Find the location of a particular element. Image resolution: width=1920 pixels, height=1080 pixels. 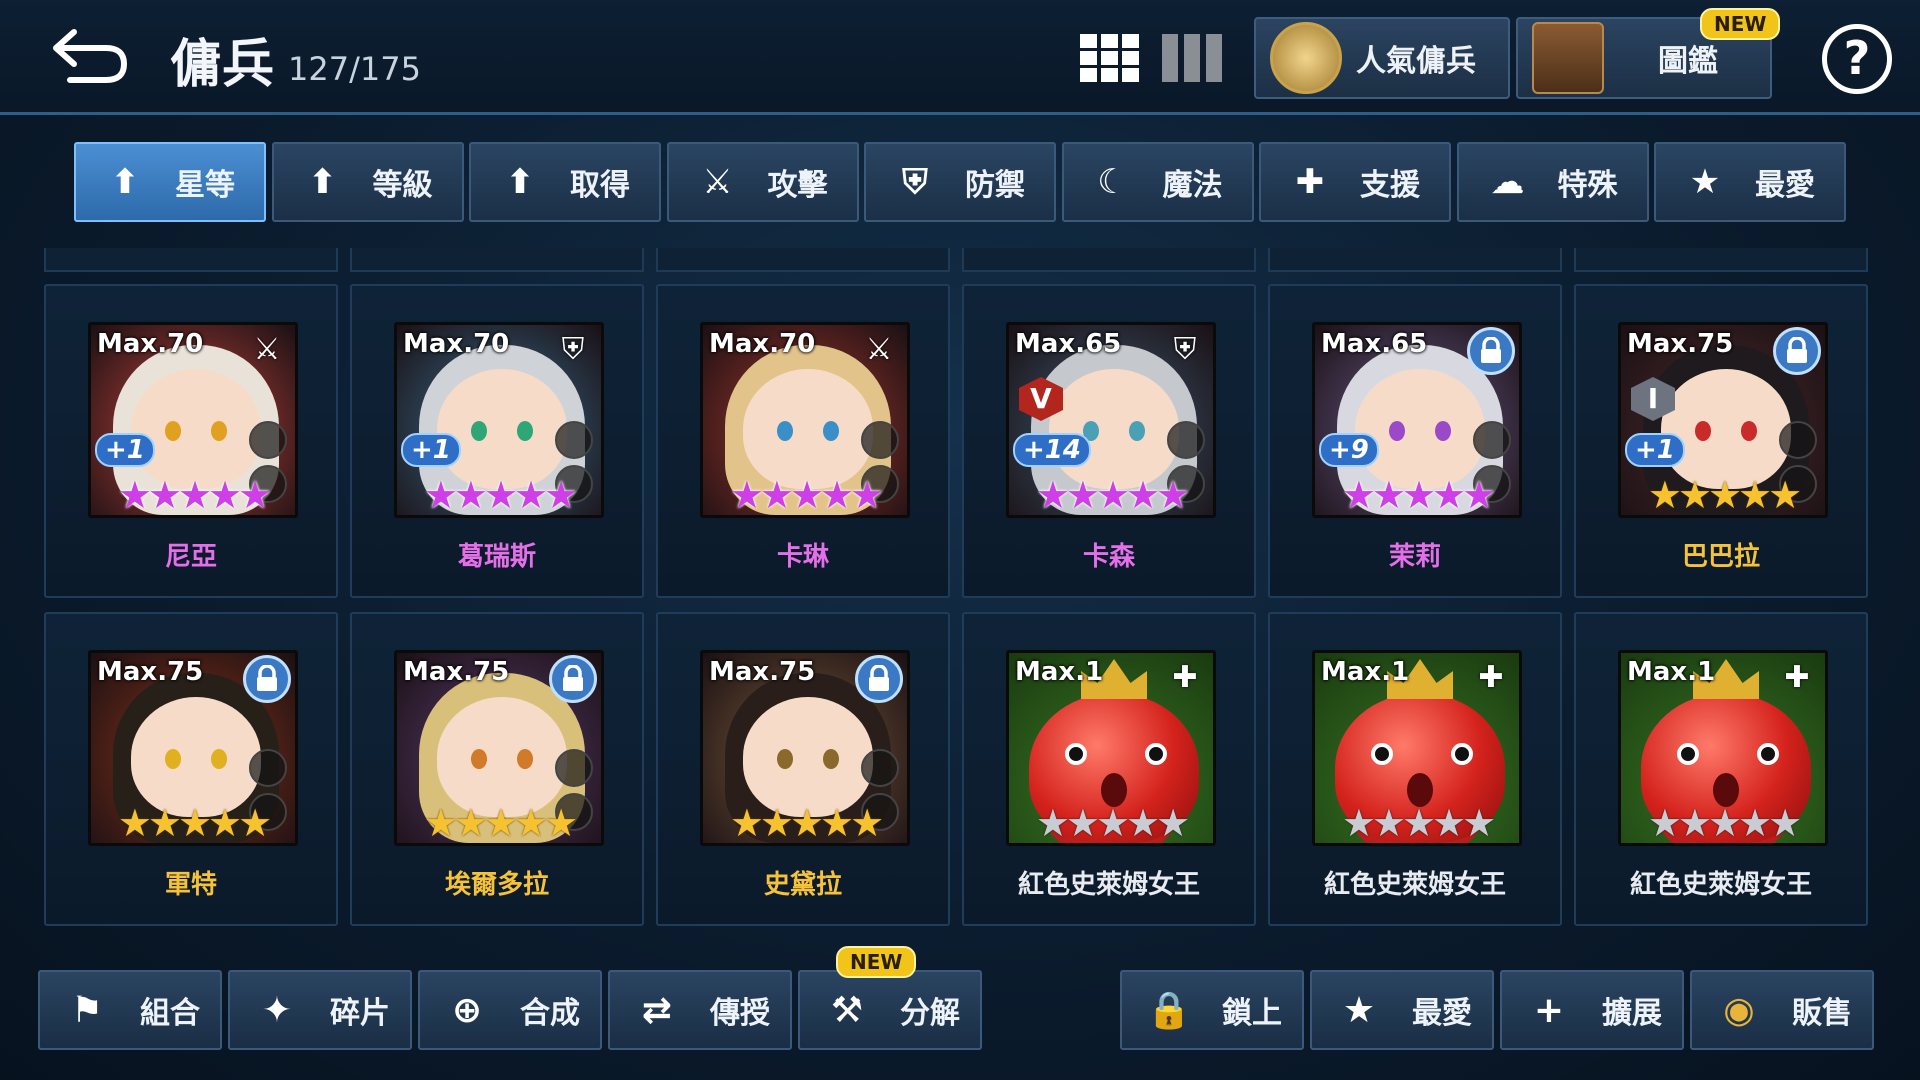

sort-filter-tabs: ⬆ 星等 ⬆ 等級 ⬆ 取得 ⚔ 攻擊 ⛨ 防禦 ☾ 魔法 ✚ 支援 ☁ 特殊 ★ 最愛 is located at coordinates (964, 182).